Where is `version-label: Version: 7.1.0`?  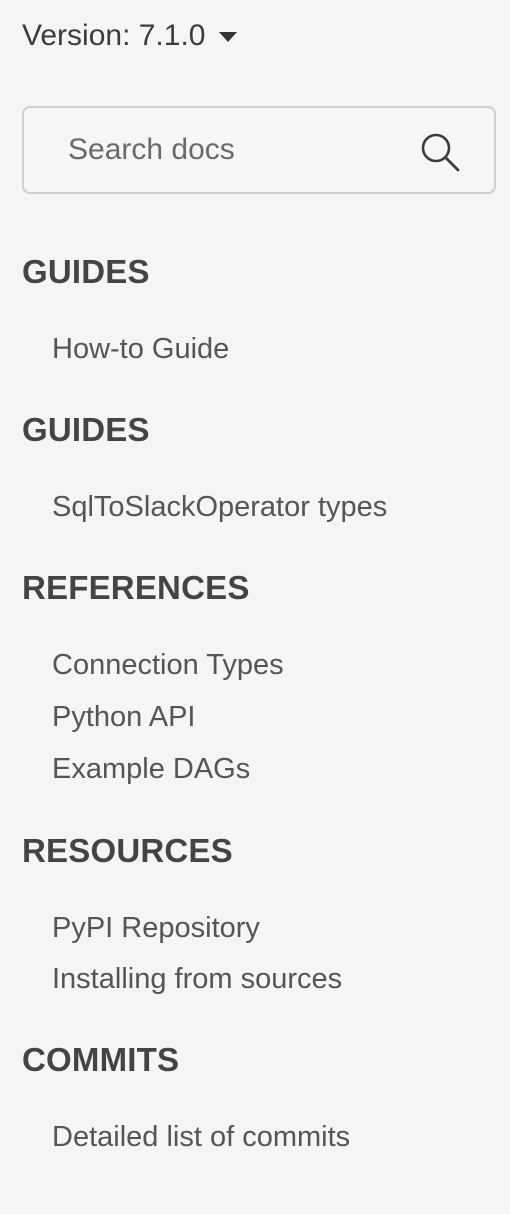
version-label: Version: 7.1.0 is located at coordinates (114, 35).